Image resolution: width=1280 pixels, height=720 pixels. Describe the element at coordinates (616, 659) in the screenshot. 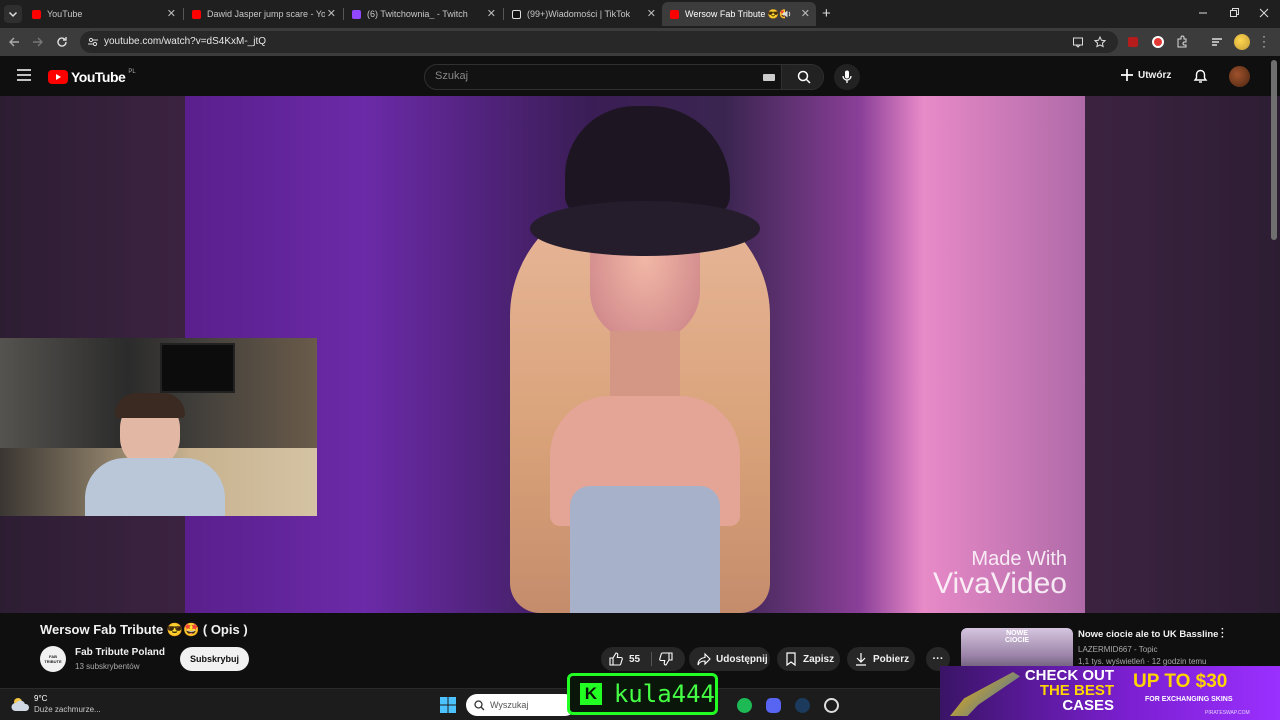

I see `thumbs-up-icon` at that location.